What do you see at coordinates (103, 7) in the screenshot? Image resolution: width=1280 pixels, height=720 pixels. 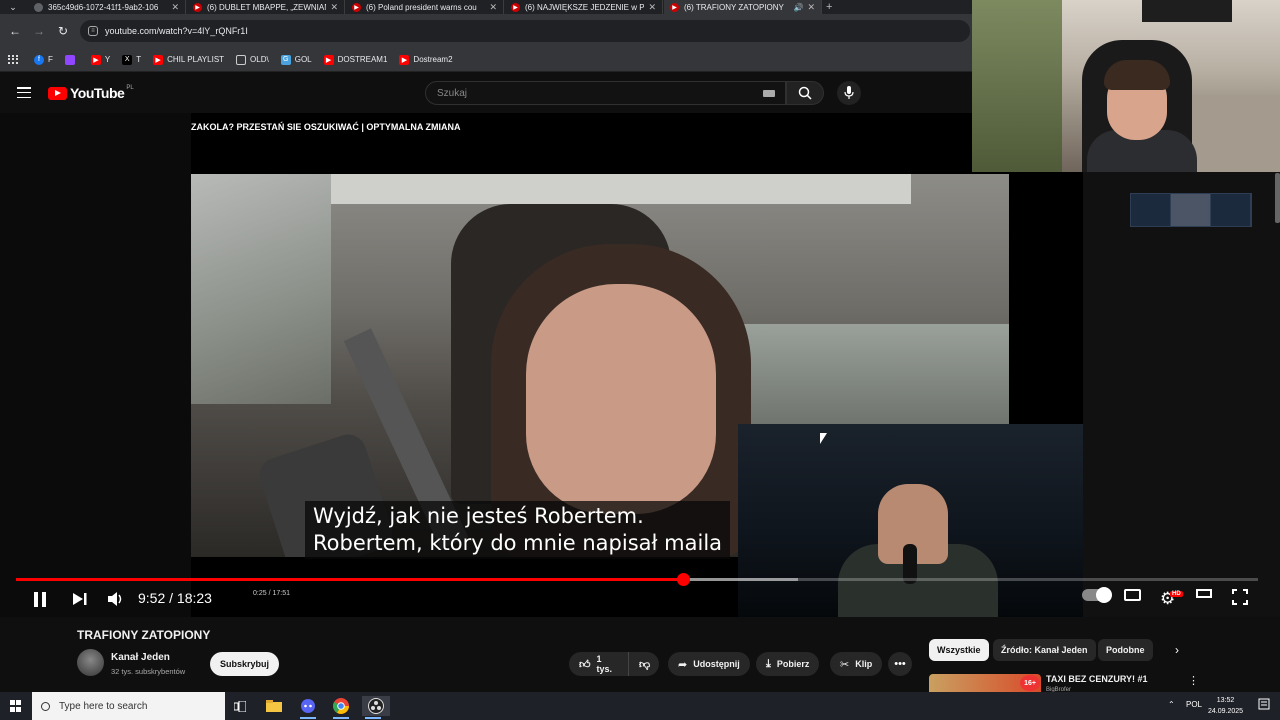 I see `tab-title: 365c49d6-1072-41f1-9ab2-106` at bounding box center [103, 7].